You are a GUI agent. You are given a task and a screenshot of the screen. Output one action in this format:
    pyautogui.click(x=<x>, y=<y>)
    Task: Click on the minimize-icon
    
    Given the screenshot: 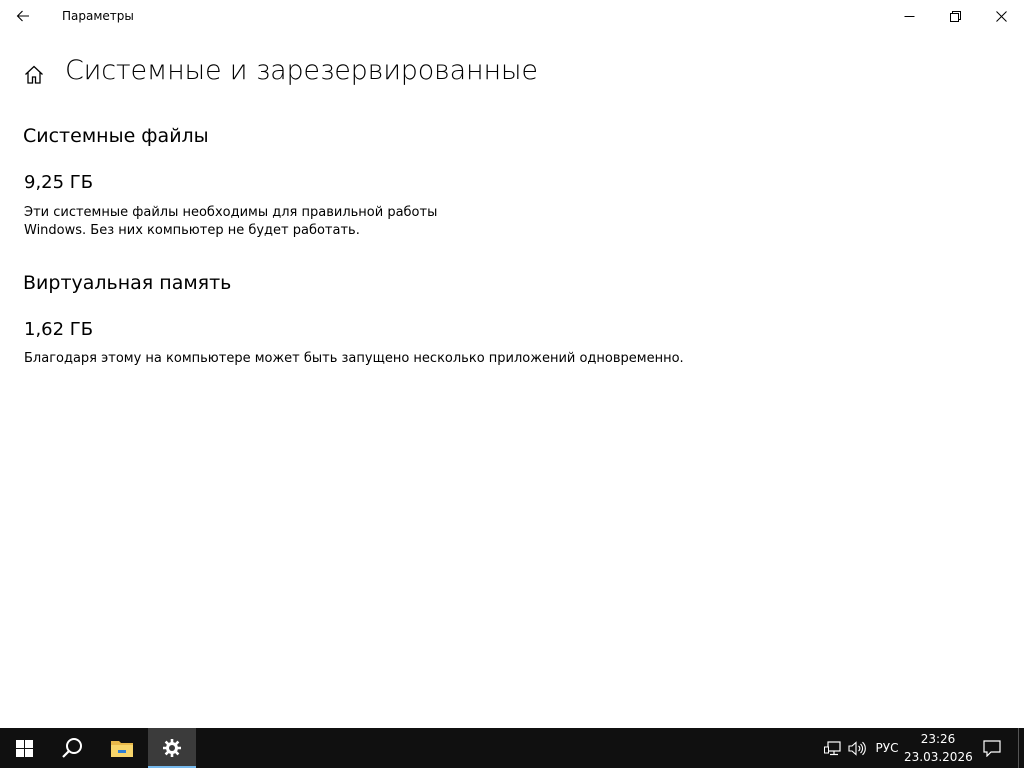 What is the action you would take?
    pyautogui.click(x=909, y=16)
    